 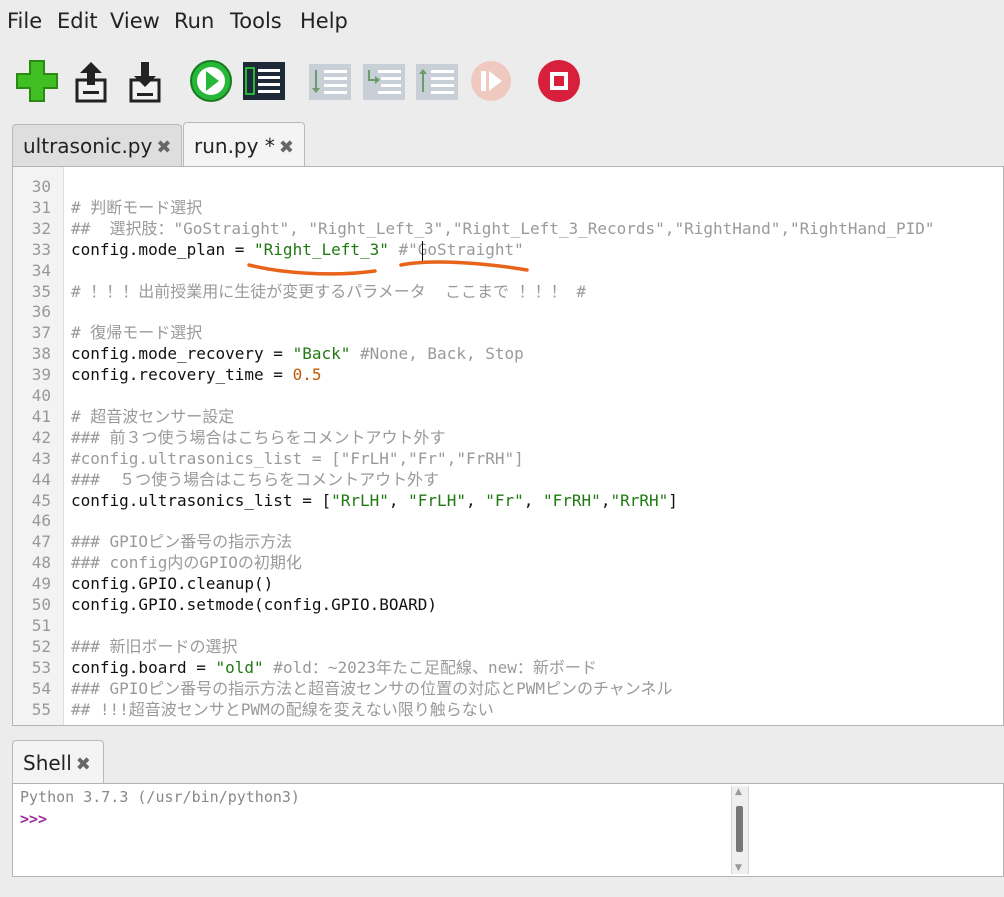 What do you see at coordinates (255, 479) in the screenshot?
I see `code-line: ### ５つ使う場合はこちらをコメントアウト外す` at bounding box center [255, 479].